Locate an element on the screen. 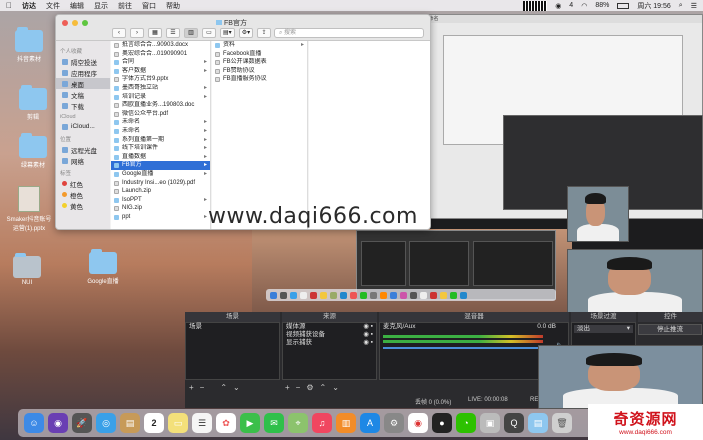 This screenshot has height=440, width=703. sidebar-item-remote-disc: 远程光盘 is located at coordinates (83, 149).